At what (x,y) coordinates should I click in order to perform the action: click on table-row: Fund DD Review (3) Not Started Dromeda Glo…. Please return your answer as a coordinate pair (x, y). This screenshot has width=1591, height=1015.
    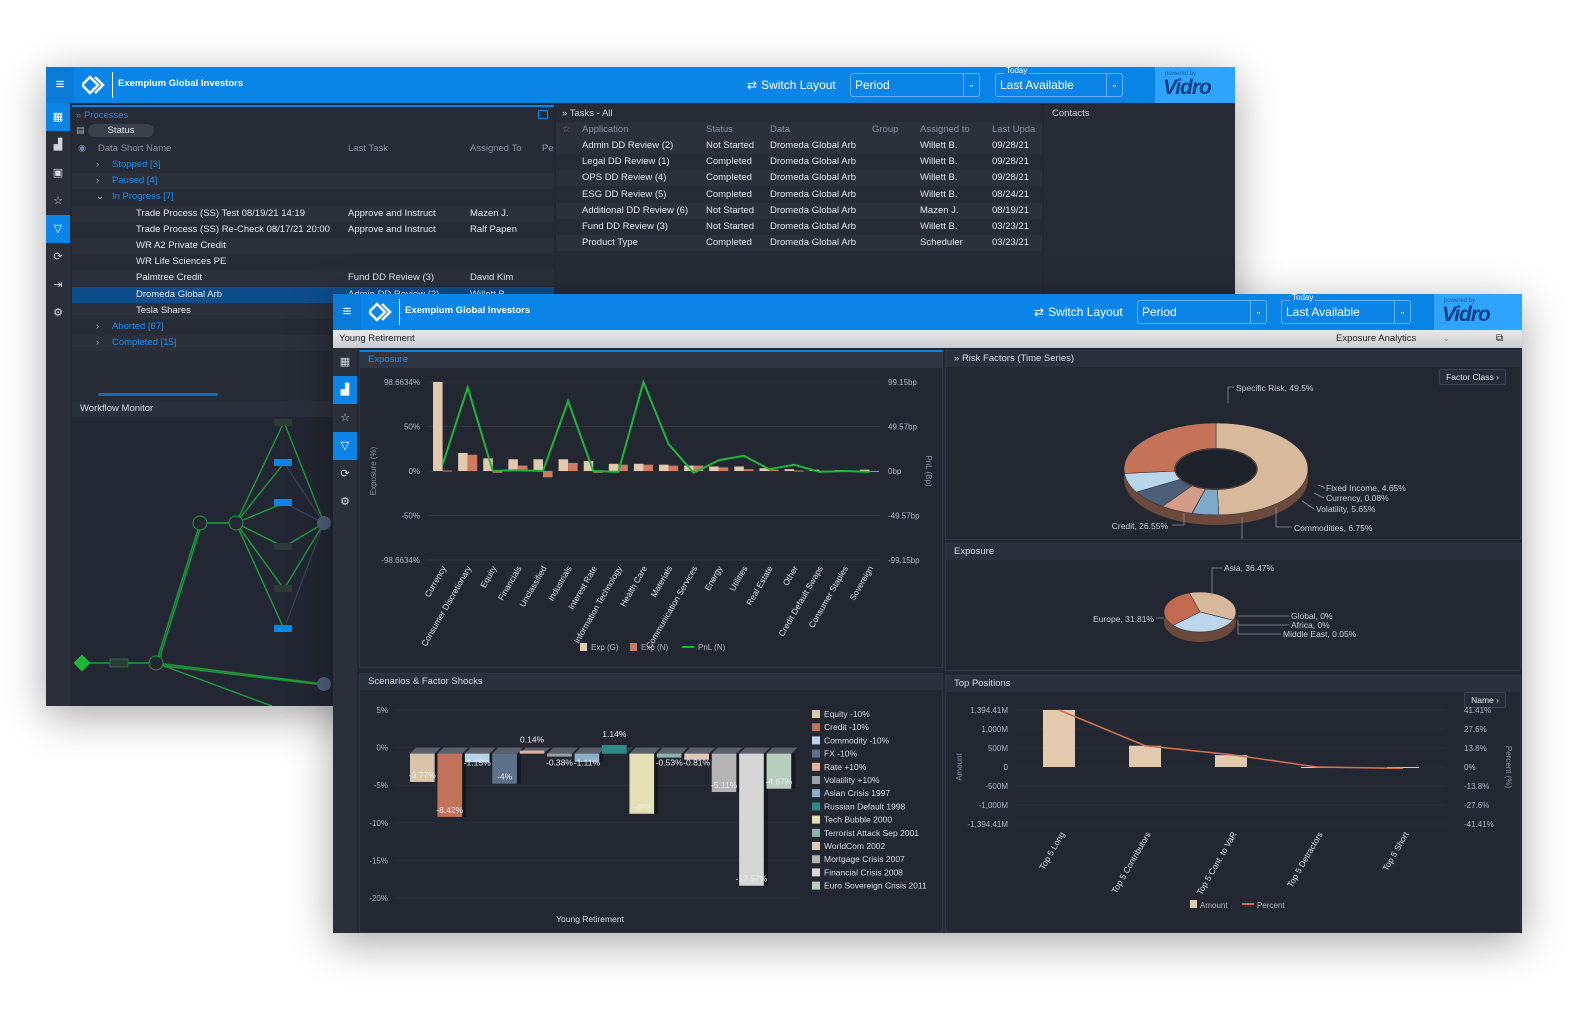
    Looking at the image, I should click on (799, 227).